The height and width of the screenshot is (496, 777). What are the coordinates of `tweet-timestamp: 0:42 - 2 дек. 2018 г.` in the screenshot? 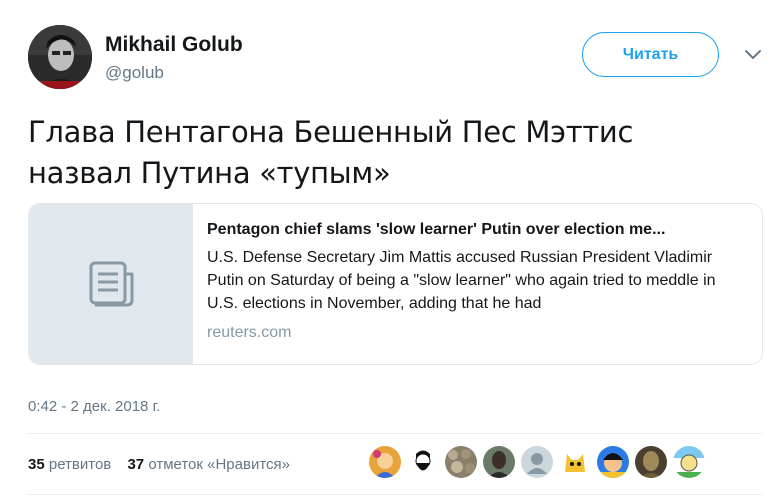 It's located at (94, 406).